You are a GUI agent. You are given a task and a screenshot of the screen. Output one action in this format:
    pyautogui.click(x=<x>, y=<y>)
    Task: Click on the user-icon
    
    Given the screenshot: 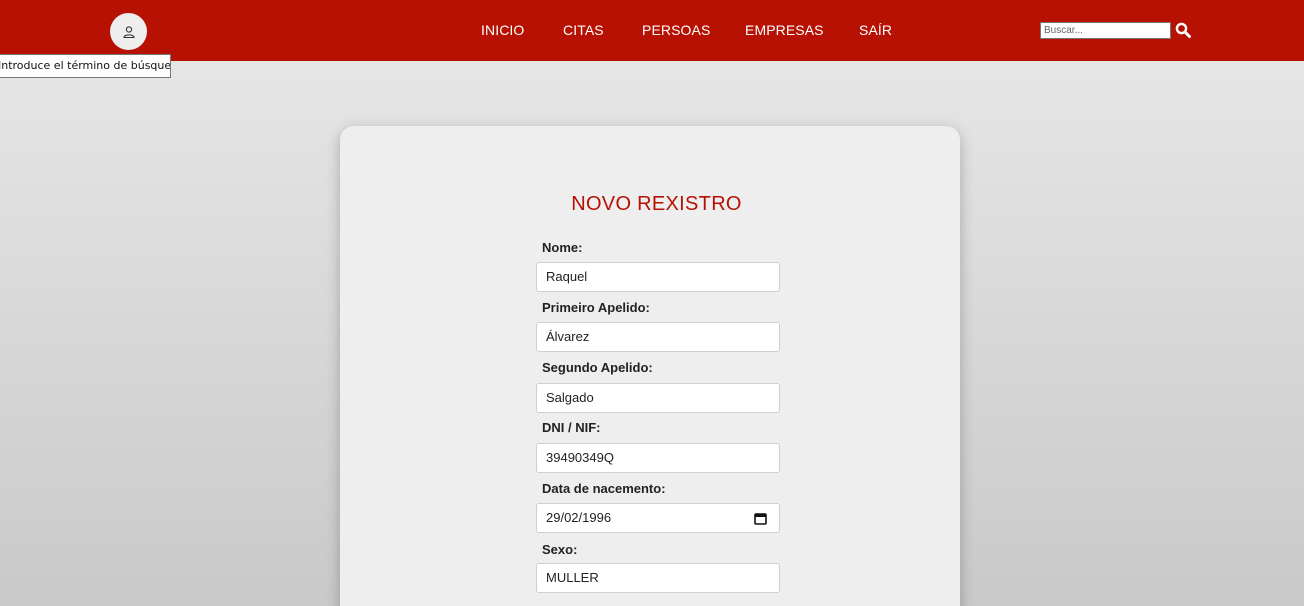 What is the action you would take?
    pyautogui.click(x=128, y=31)
    